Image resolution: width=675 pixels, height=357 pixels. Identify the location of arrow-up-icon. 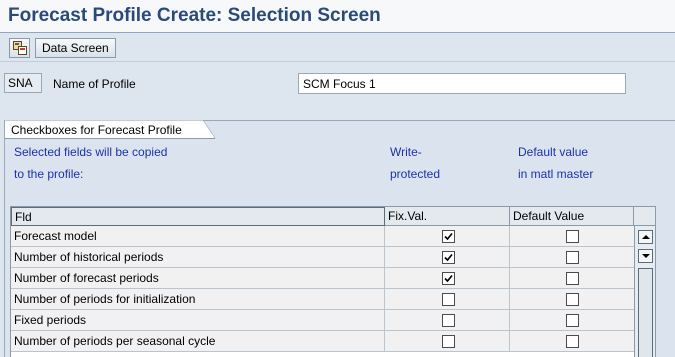
(646, 237).